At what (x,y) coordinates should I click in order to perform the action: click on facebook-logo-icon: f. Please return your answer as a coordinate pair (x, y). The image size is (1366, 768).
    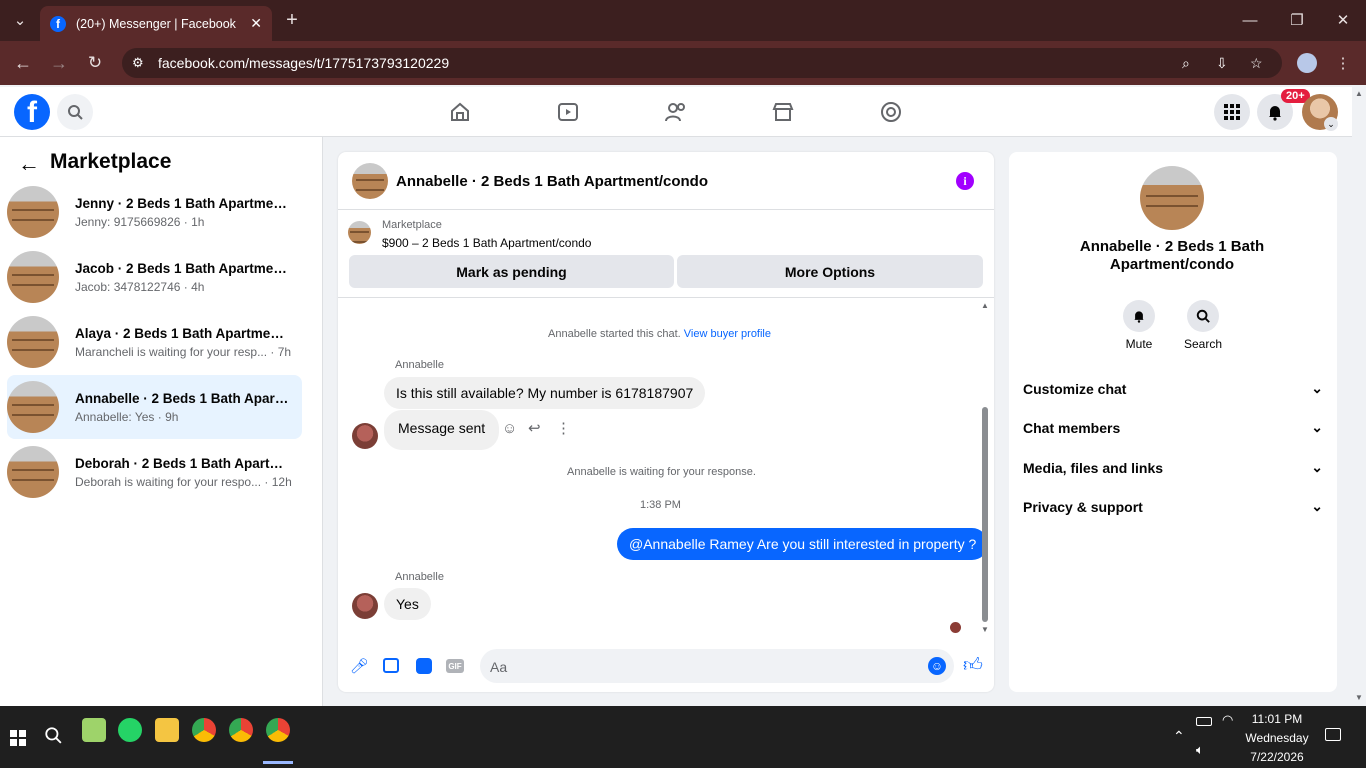
    Looking at the image, I should click on (32, 112).